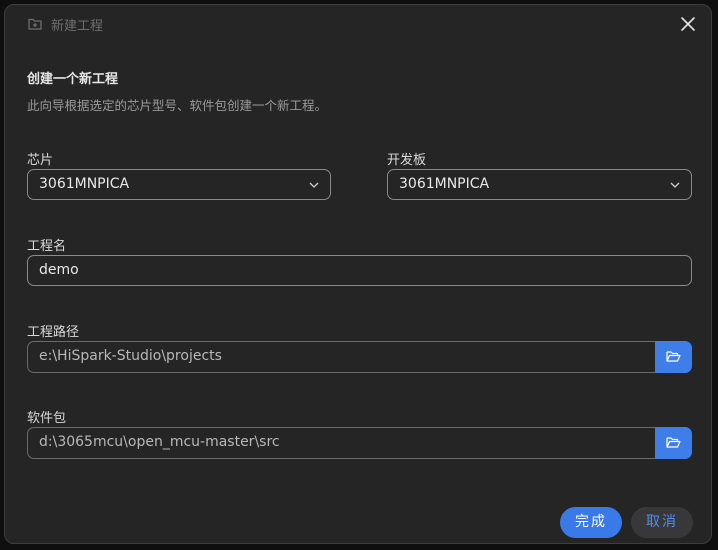  Describe the element at coordinates (407, 160) in the screenshot. I see `board-label: 开发板` at that location.